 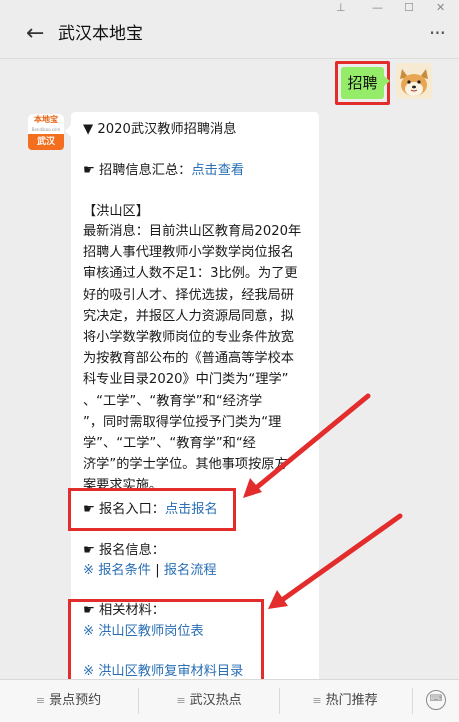 I want to click on bottom-menu: ≡ 景点预约 ≡ 武汉热点 ≡ 热门推荐 ⌨, so click(x=229, y=700).